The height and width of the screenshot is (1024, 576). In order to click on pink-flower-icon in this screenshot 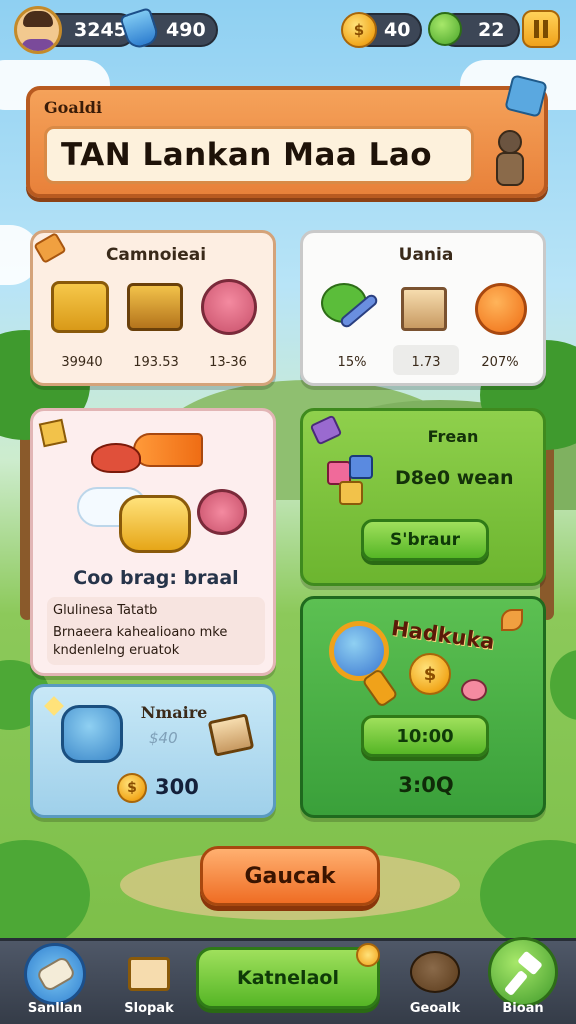, I will do `click(474, 690)`.